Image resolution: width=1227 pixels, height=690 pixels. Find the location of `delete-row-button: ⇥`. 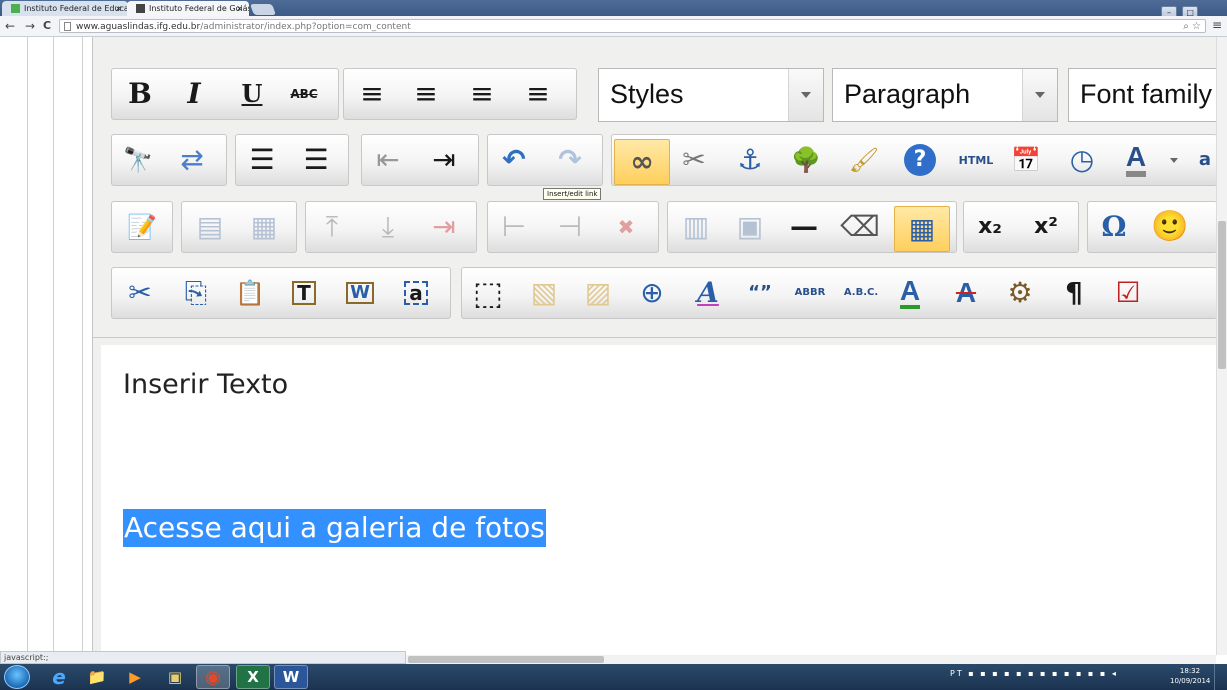

delete-row-button: ⇥ is located at coordinates (444, 227).